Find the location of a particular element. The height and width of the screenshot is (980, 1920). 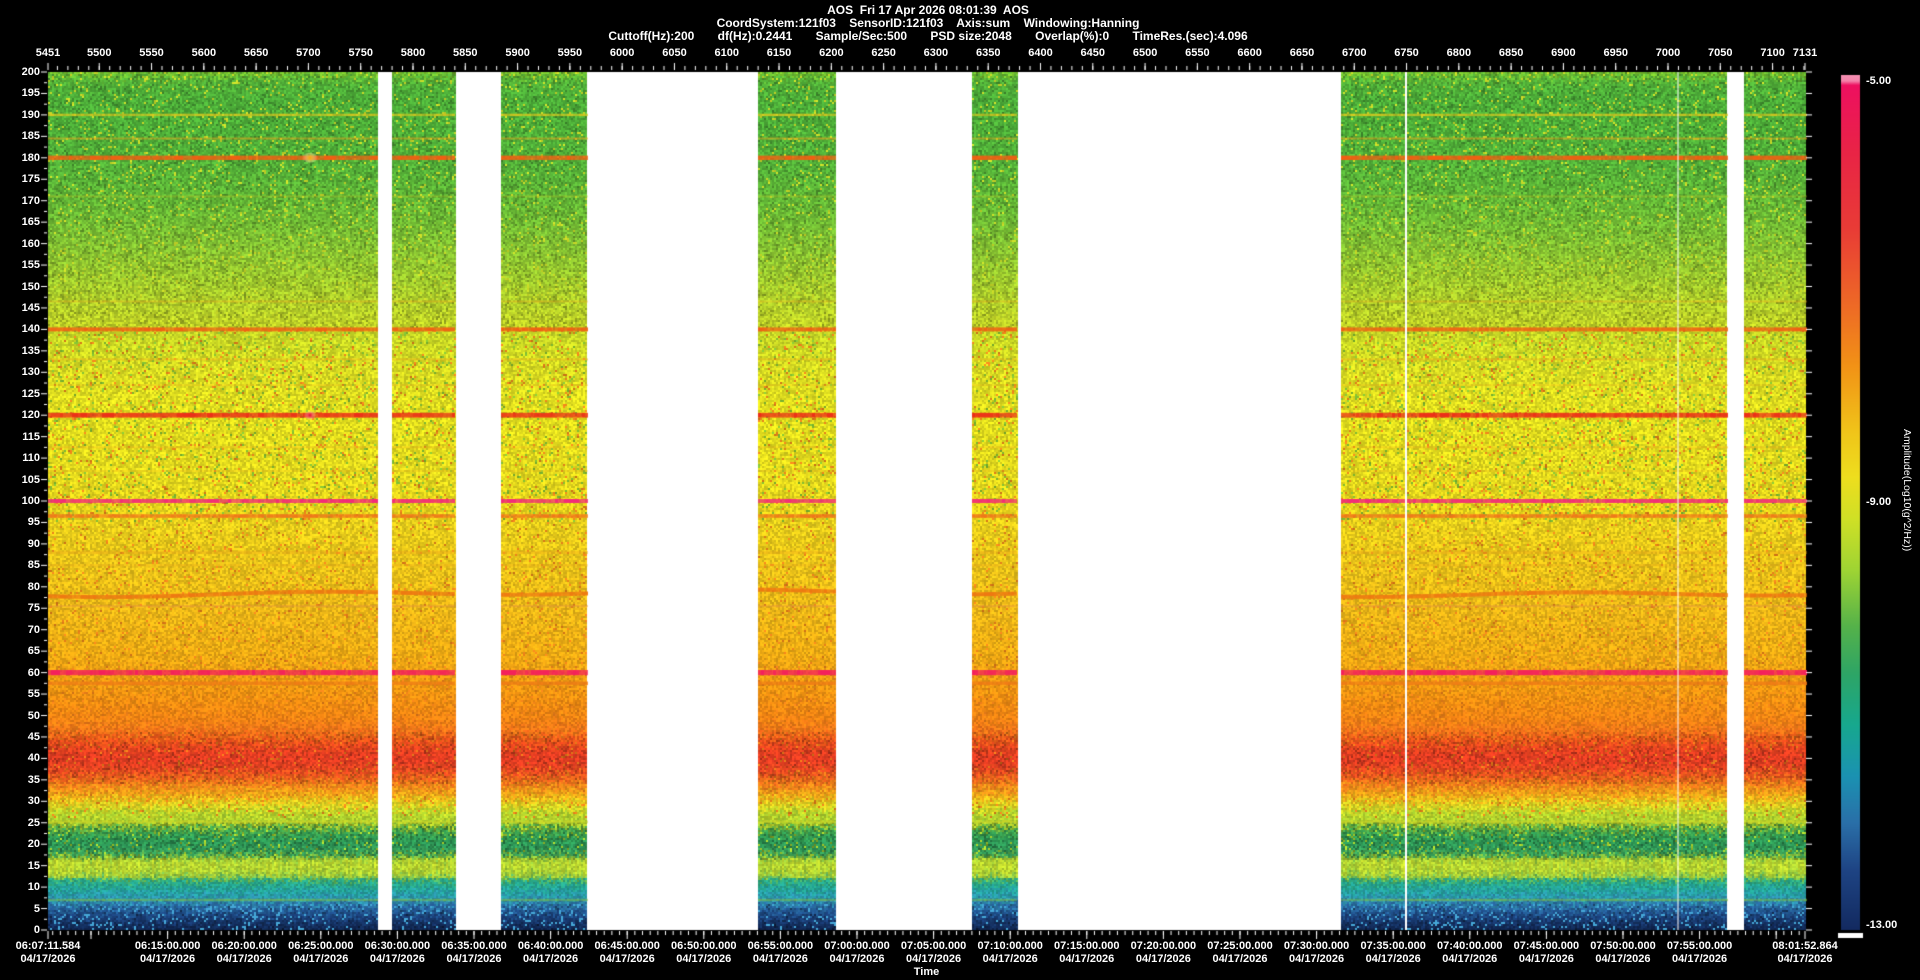

time-axis-label: 06:40:00.000 04/17/2026 is located at coordinates (550, 952).